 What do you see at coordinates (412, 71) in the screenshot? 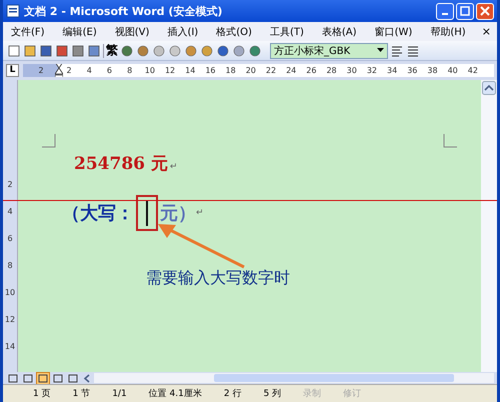
I see `ruler-number: 36` at bounding box center [412, 71].